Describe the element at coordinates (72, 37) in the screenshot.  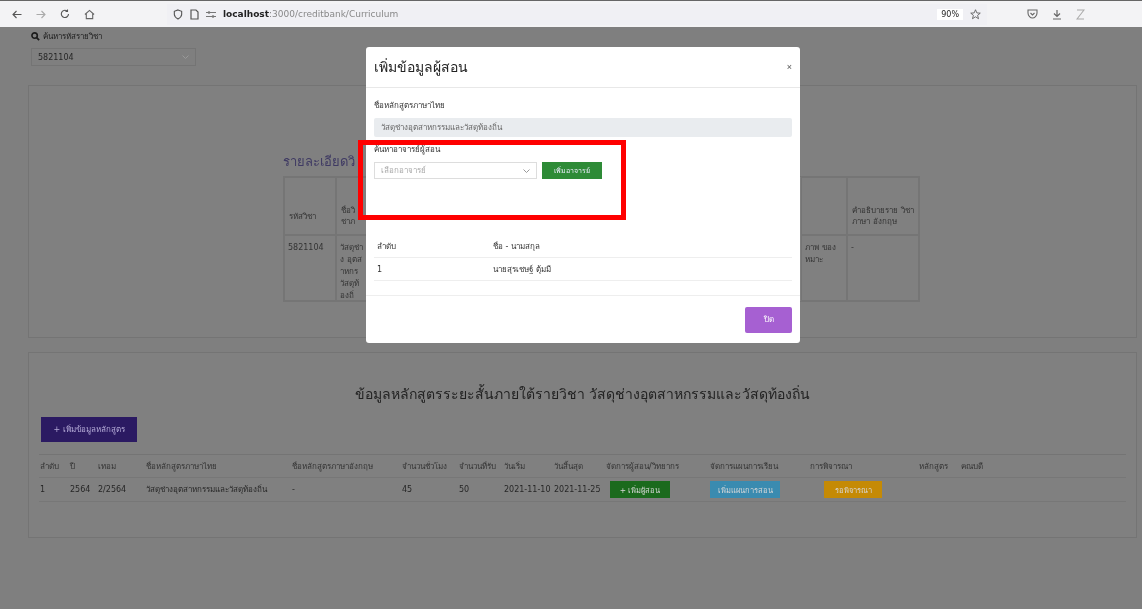
I see `search-label: ค้นหารหัสรายวิชา` at that location.